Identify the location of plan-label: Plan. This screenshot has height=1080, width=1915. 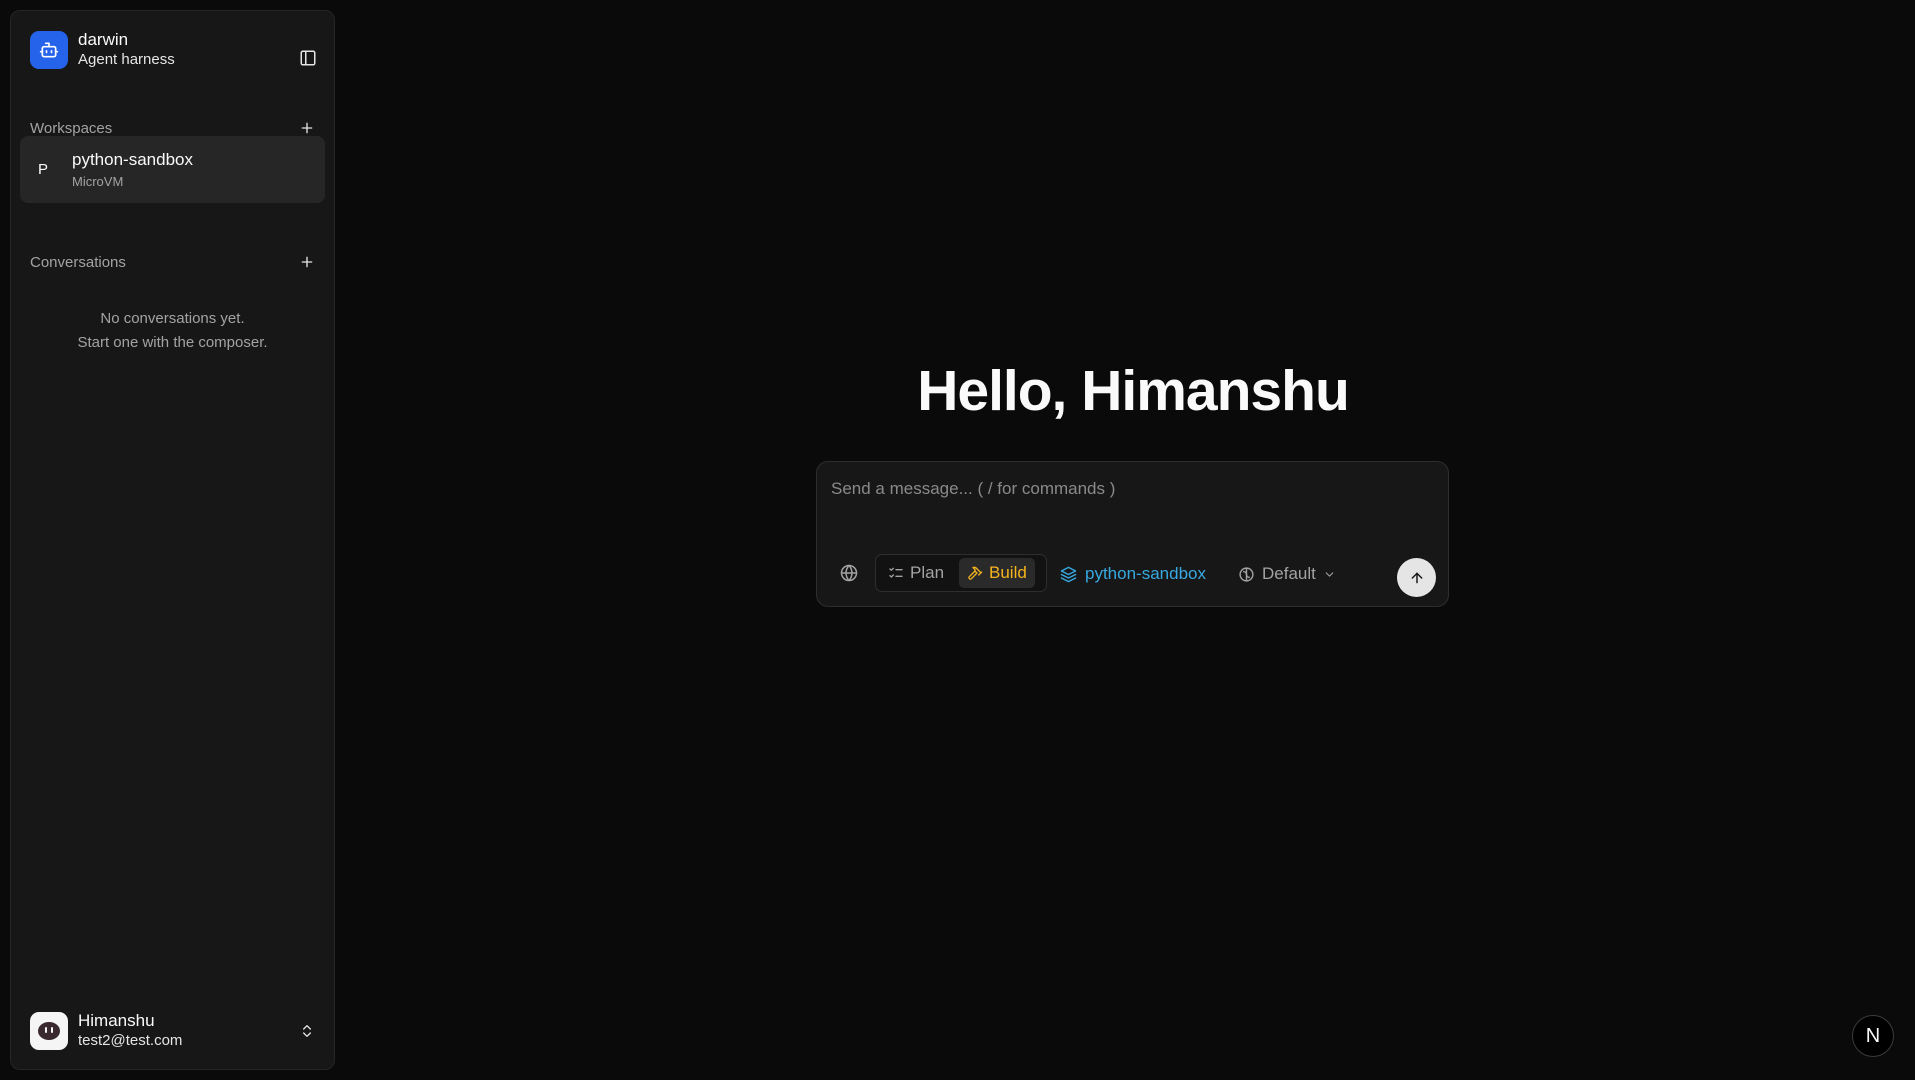
(927, 572).